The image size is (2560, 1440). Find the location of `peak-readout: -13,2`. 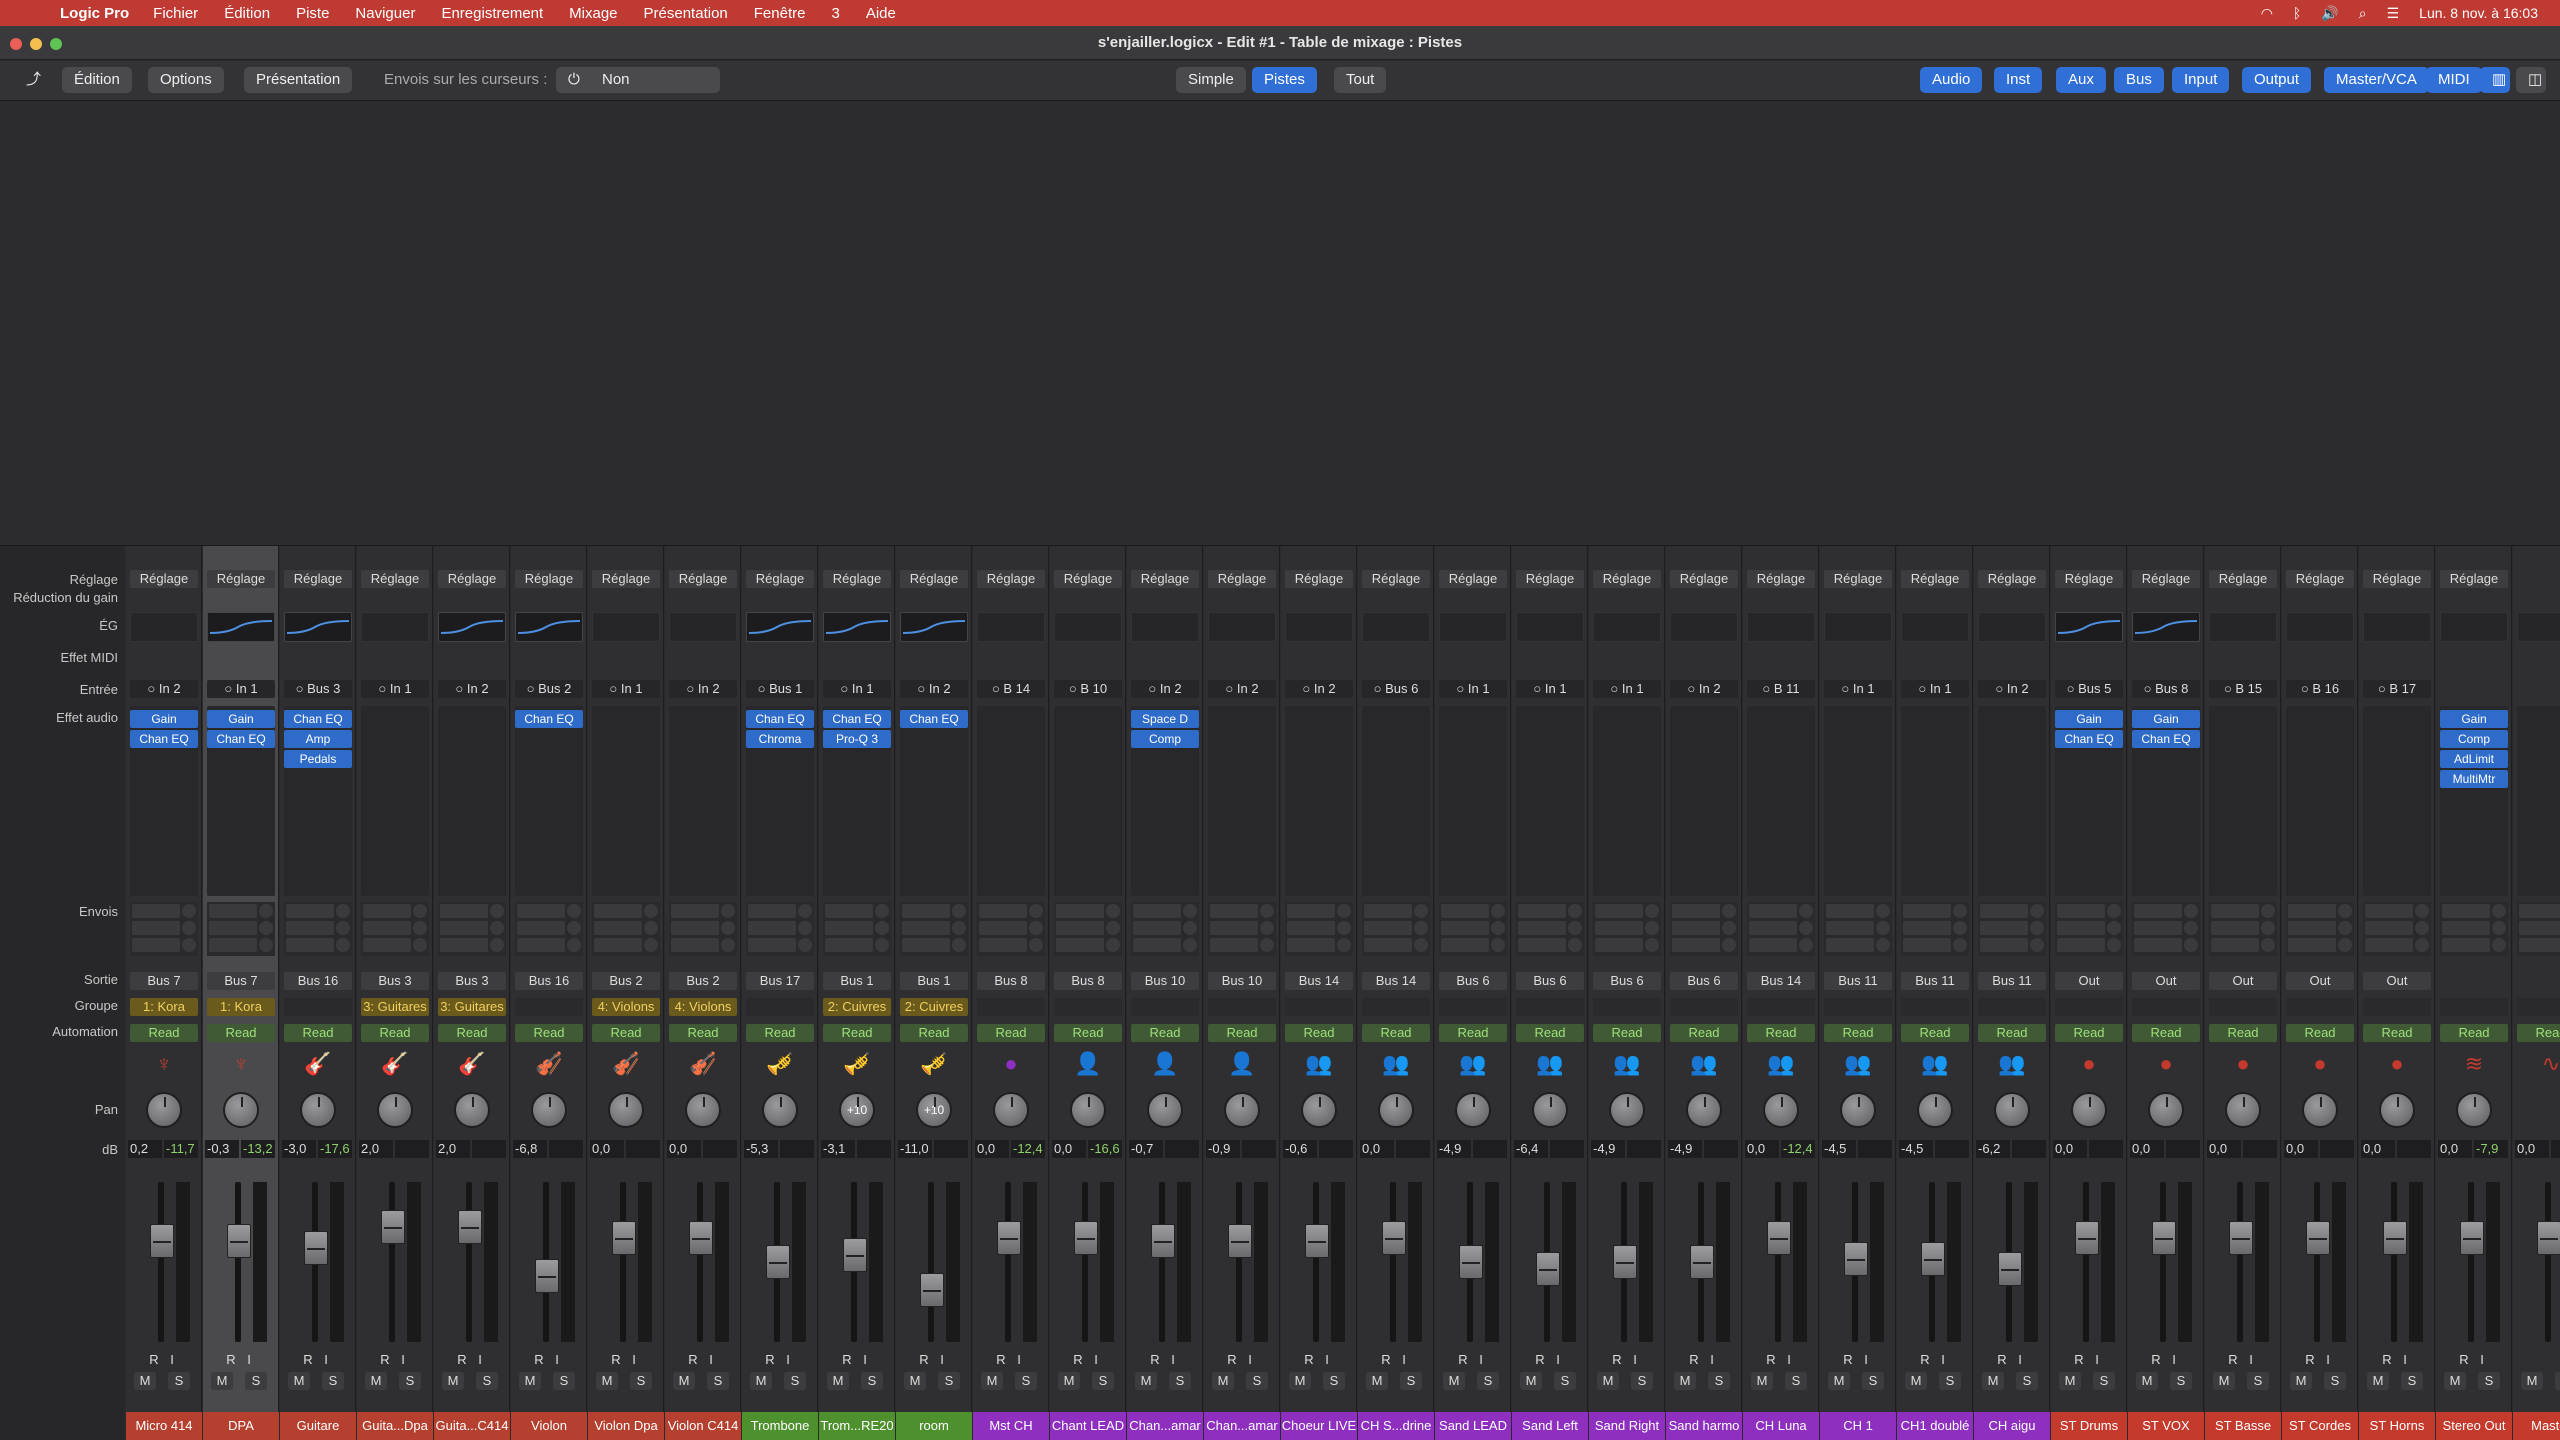

peak-readout: -13,2 is located at coordinates (258, 1149).